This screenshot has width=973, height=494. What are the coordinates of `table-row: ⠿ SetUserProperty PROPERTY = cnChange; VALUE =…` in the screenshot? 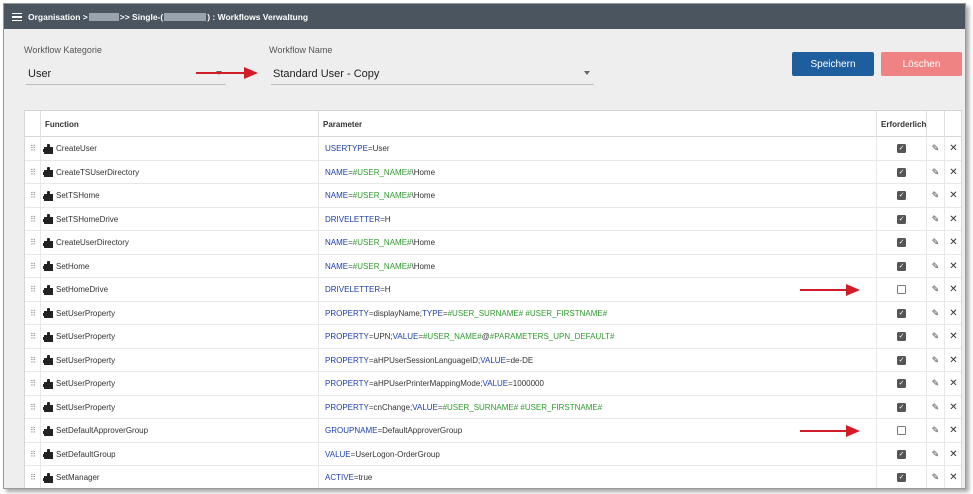 It's located at (493, 407).